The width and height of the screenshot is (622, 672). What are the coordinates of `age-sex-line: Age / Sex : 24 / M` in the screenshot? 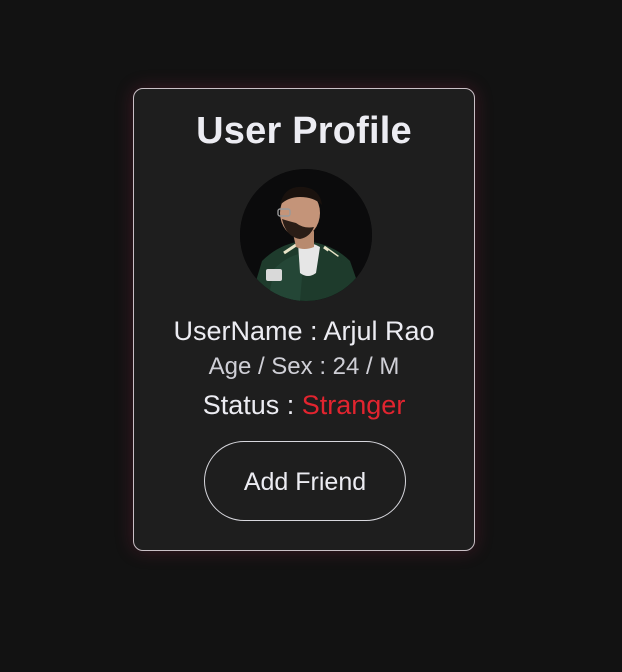 It's located at (304, 367).